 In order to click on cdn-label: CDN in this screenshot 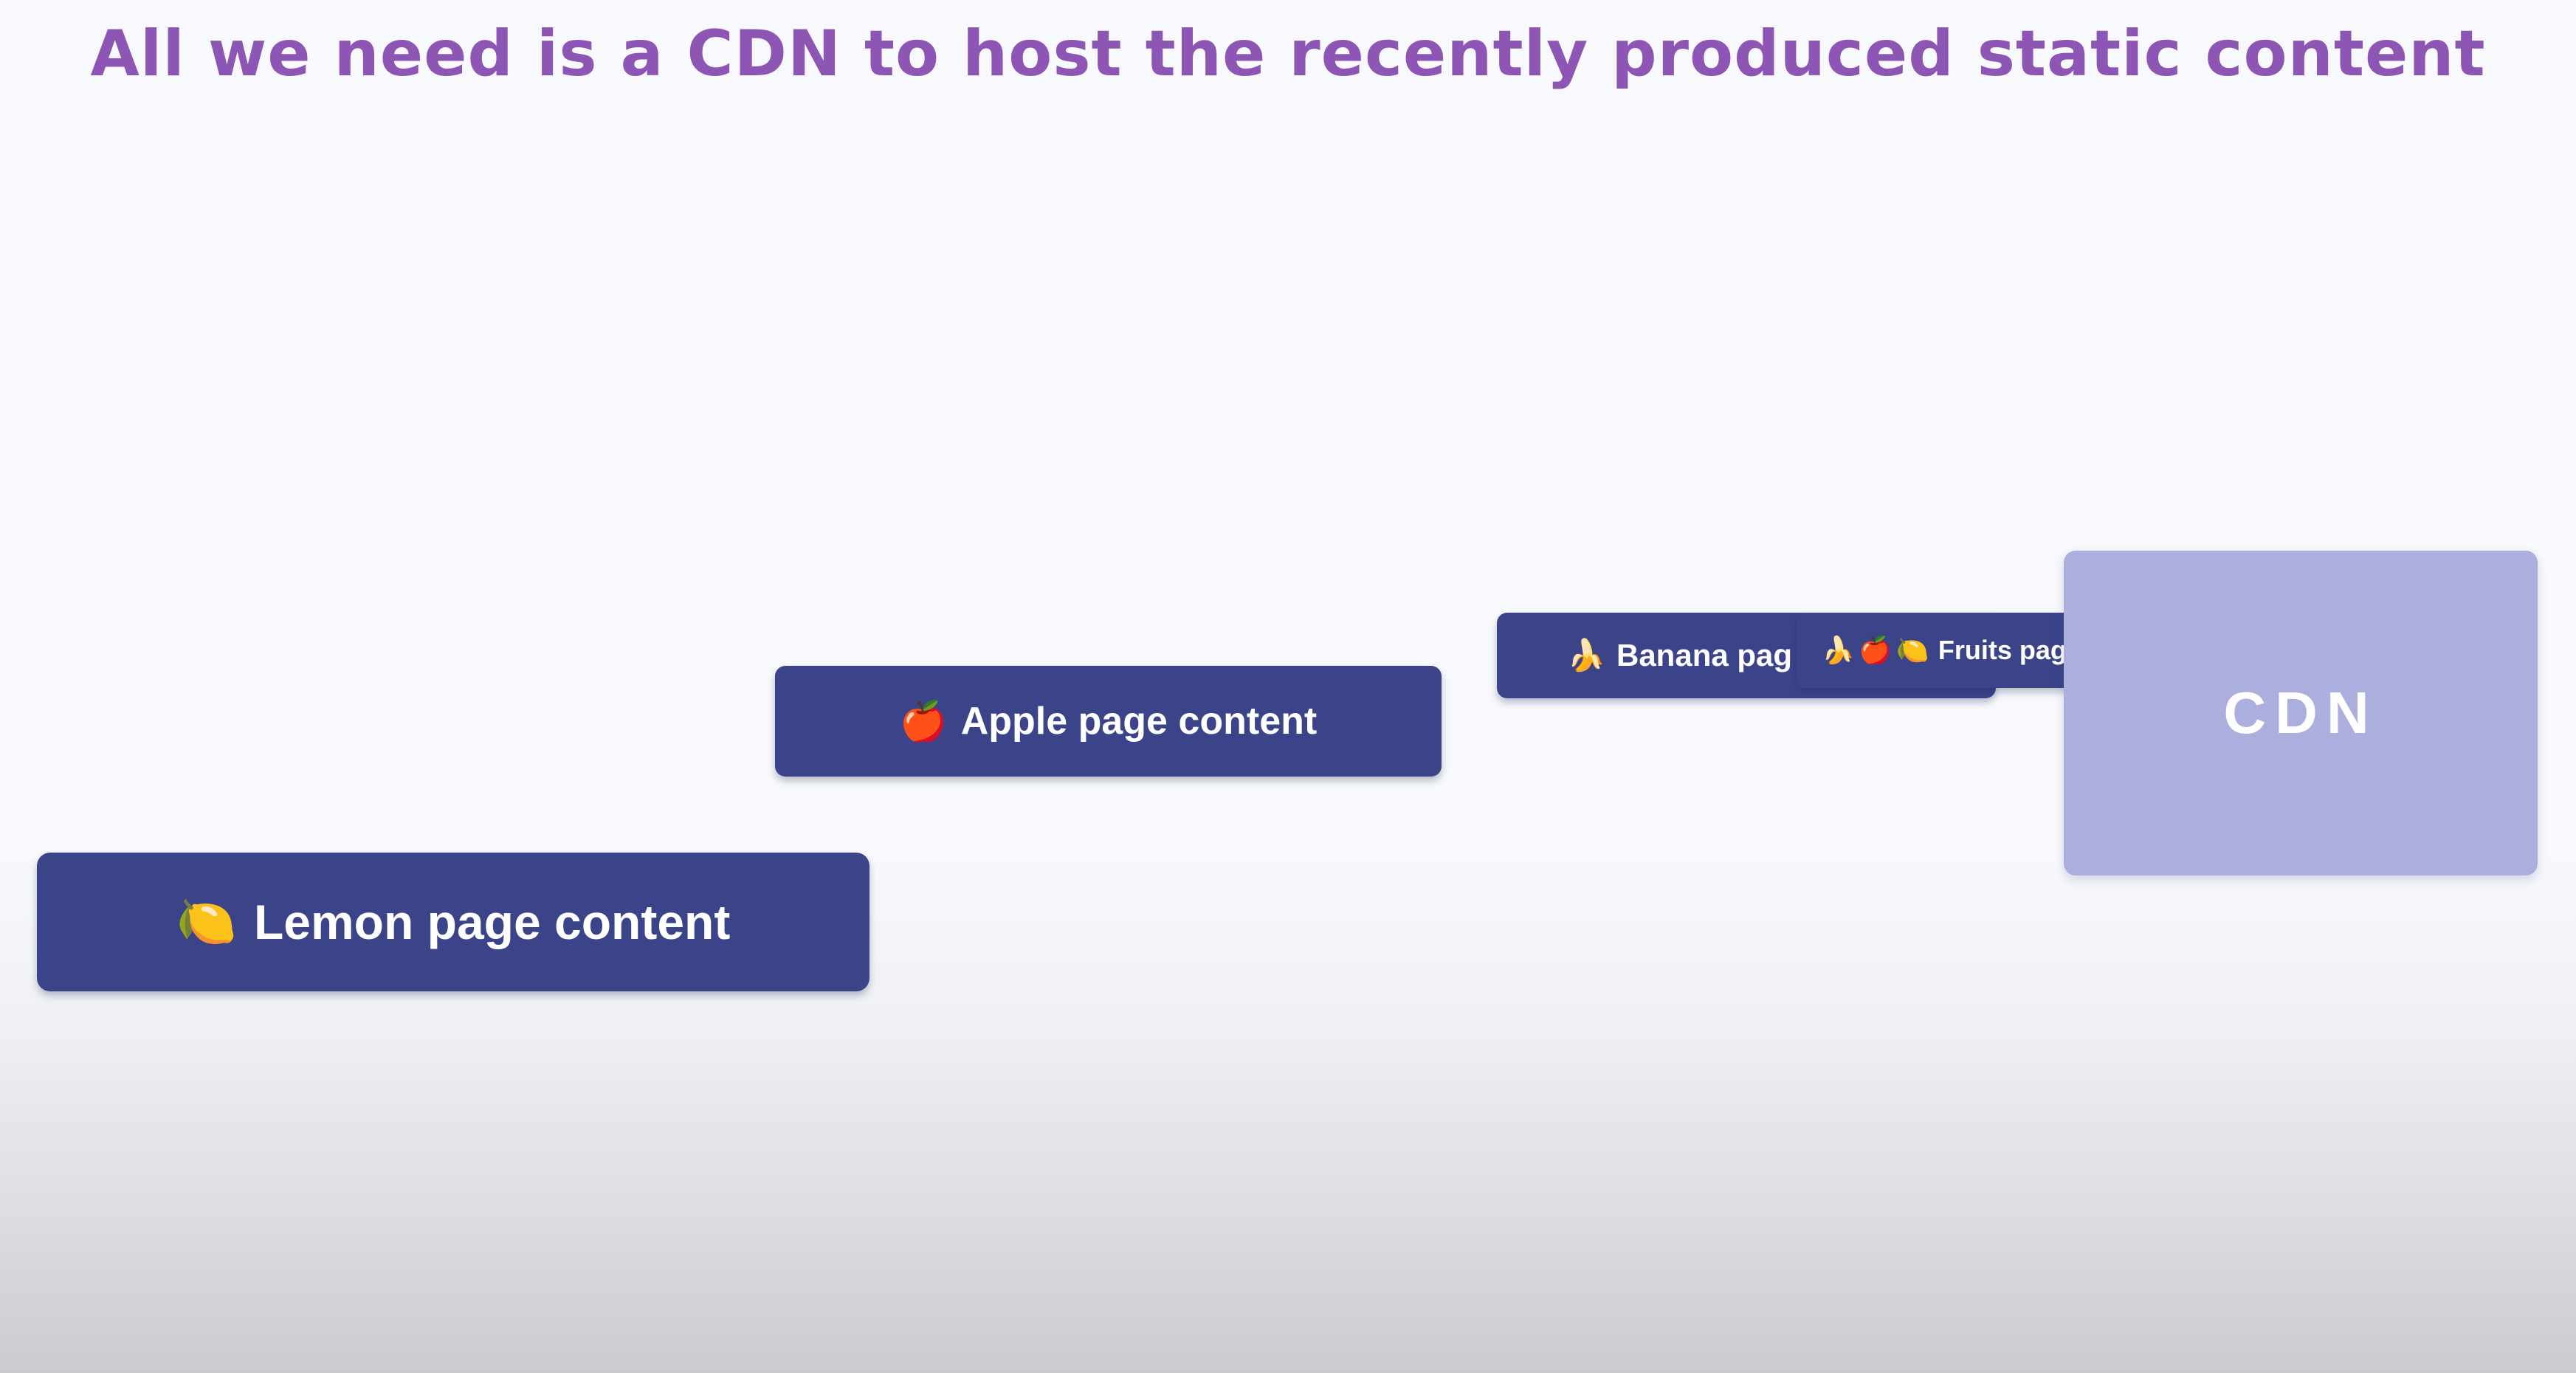, I will do `click(2300, 713)`.